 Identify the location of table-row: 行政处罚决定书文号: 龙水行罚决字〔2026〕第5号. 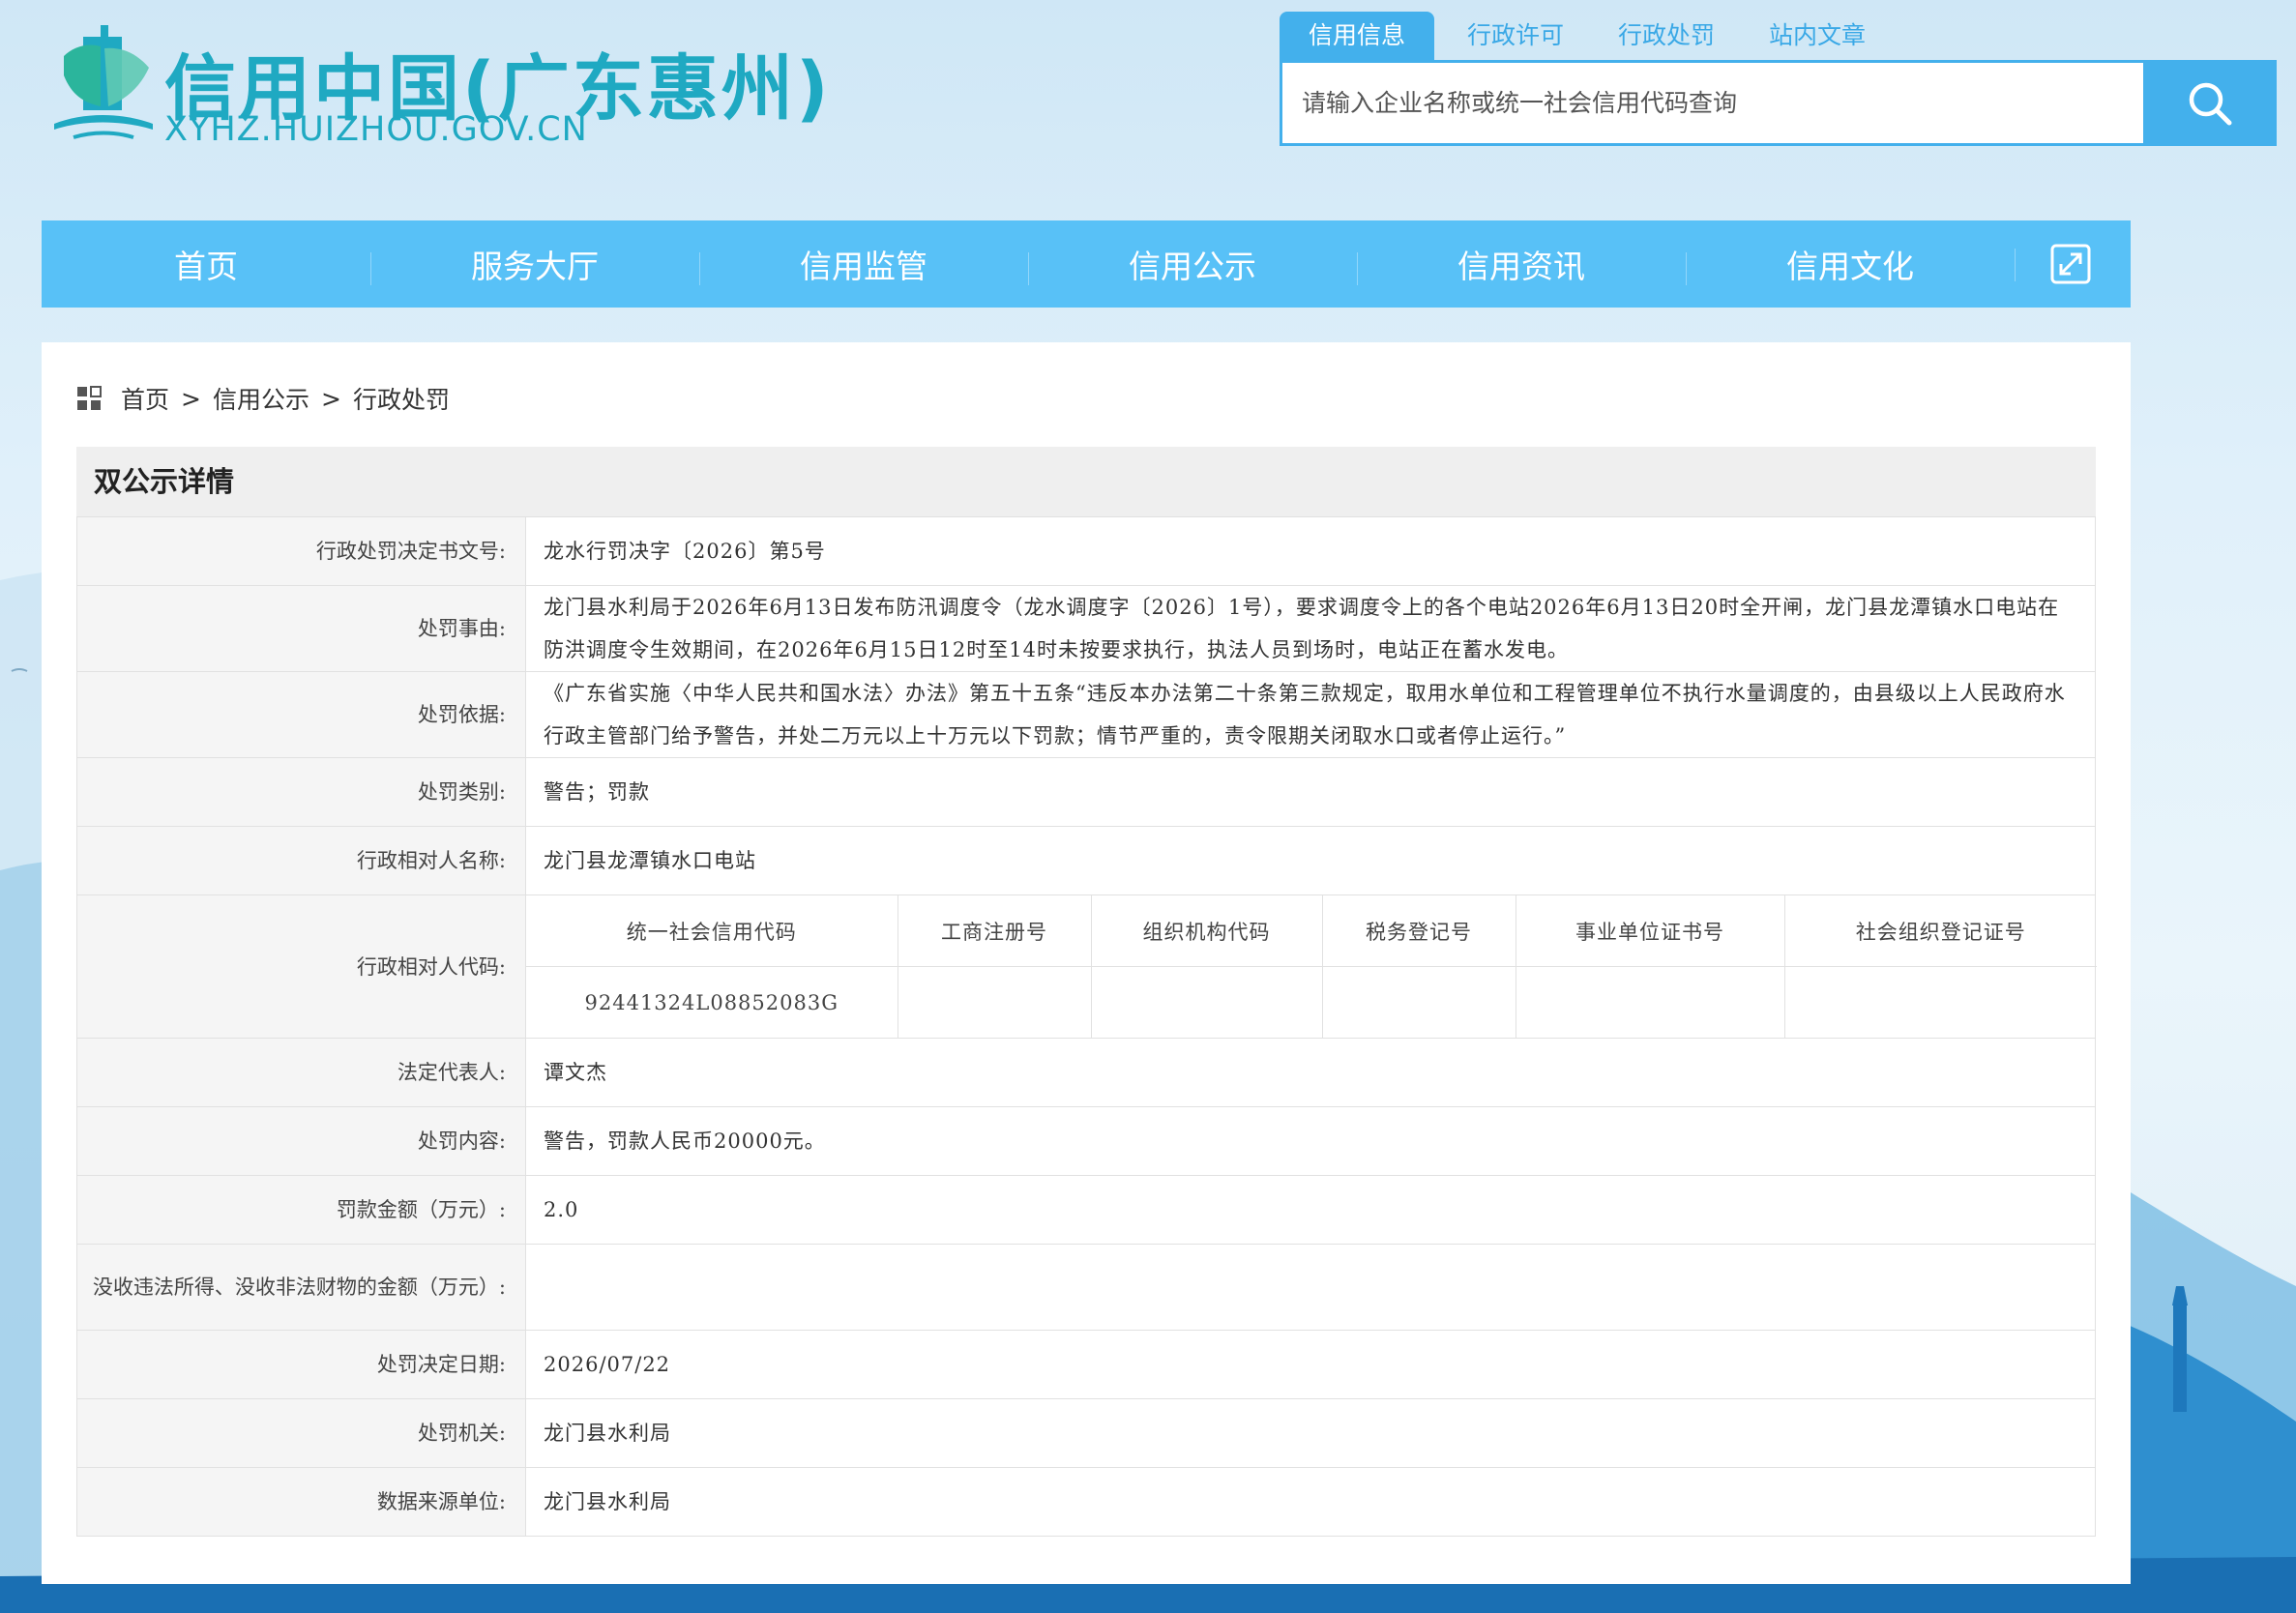
(1086, 551).